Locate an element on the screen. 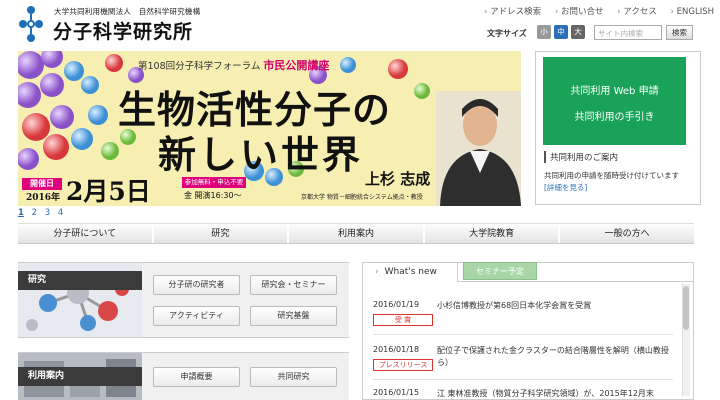  joint-use-notice-title: 共同利用のご案内 is located at coordinates (581, 157).